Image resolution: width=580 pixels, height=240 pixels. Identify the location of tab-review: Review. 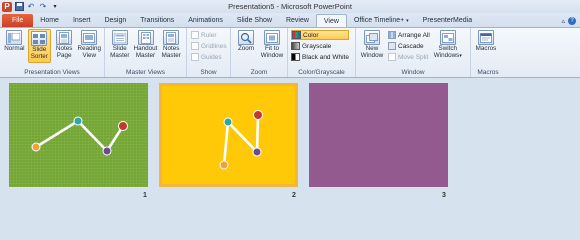
(297, 20).